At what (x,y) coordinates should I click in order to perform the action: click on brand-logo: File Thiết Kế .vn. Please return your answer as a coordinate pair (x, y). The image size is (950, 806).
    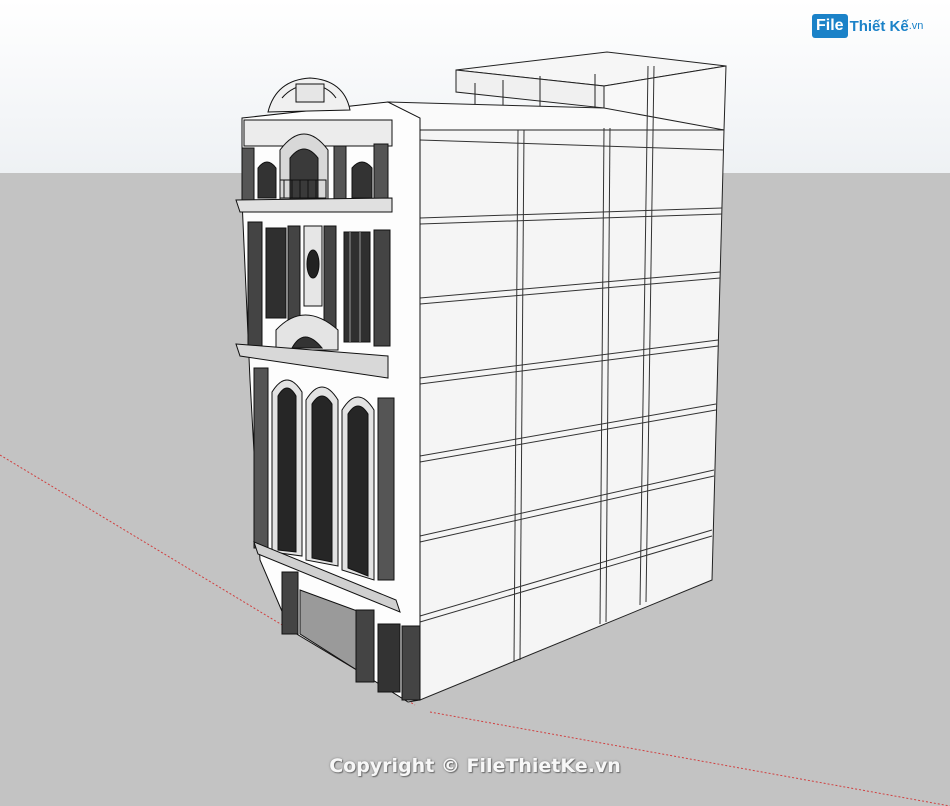
    Looking at the image, I should click on (867, 26).